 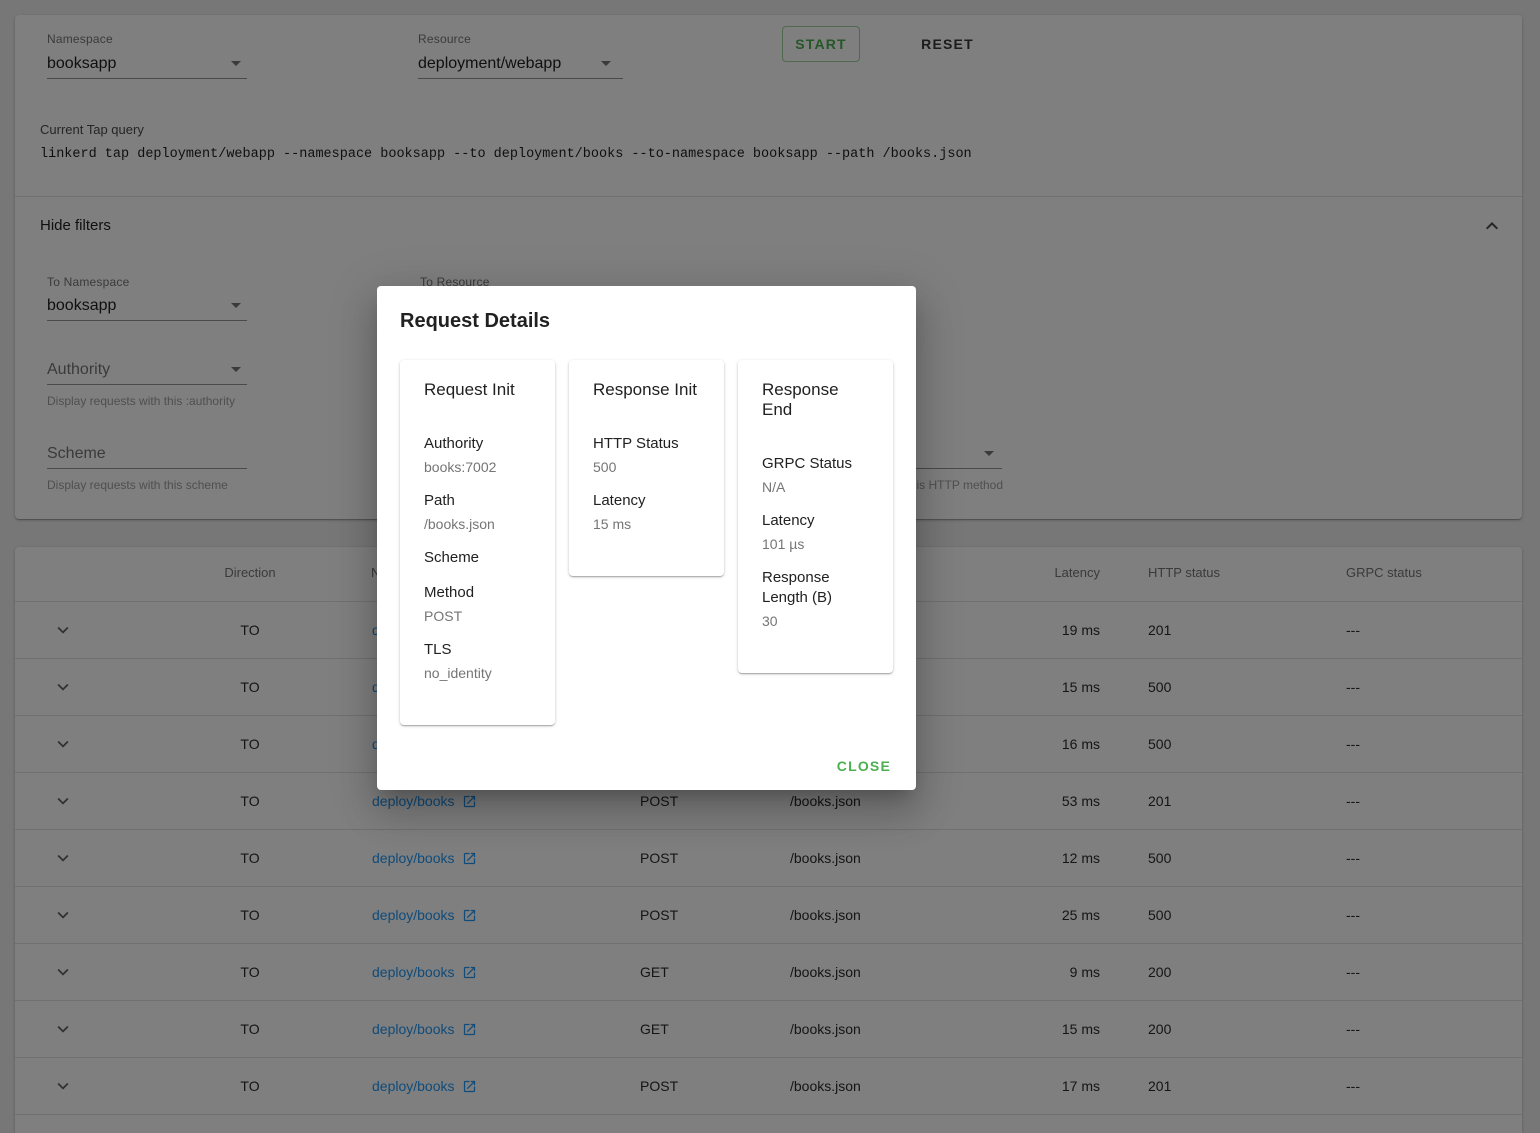 I want to click on detail-field: Path /books.json, so click(x=477, y=512).